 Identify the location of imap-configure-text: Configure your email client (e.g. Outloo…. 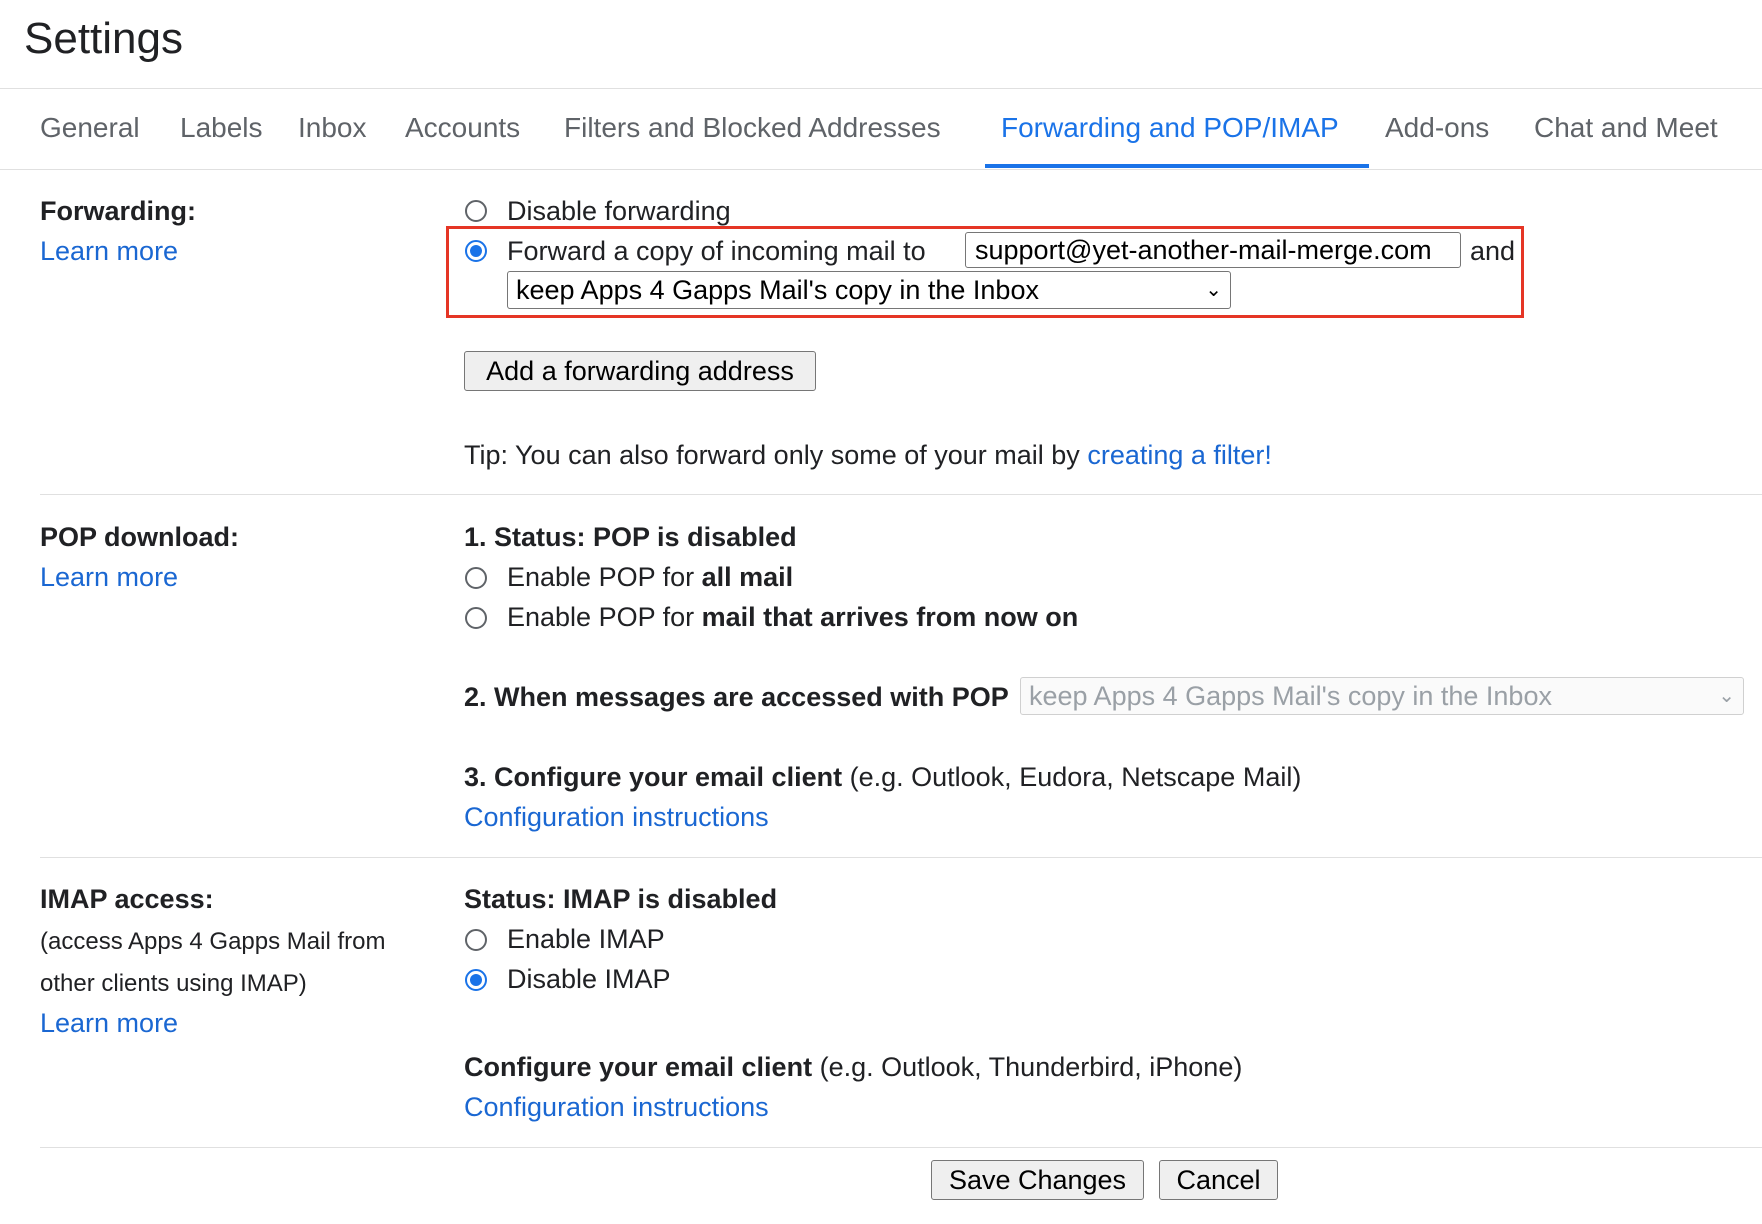
(853, 1067).